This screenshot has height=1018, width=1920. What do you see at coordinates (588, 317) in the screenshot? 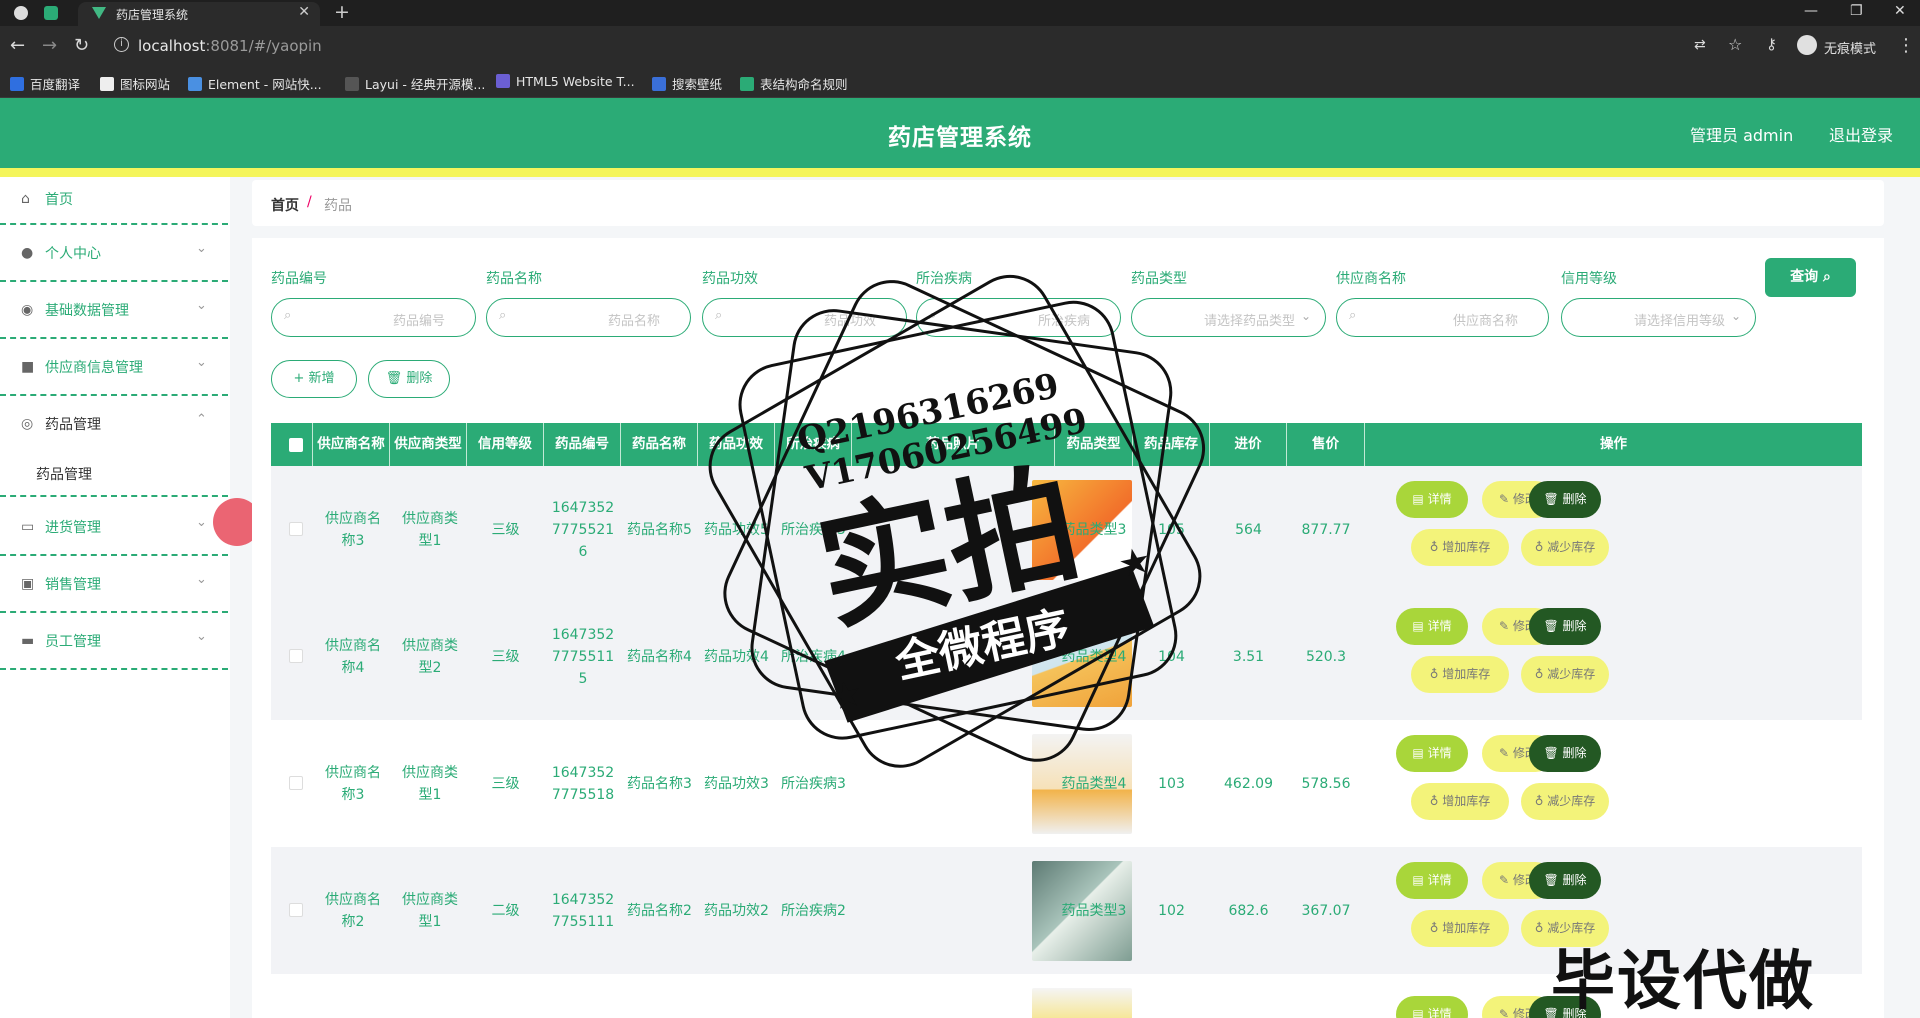
I see `name-search-input: ⌕ 药品名称` at bounding box center [588, 317].